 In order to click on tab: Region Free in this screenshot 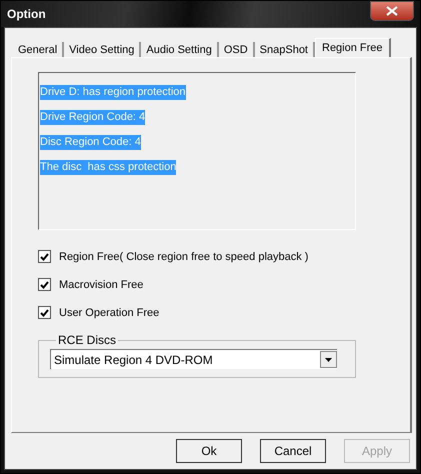, I will do `click(353, 48)`.